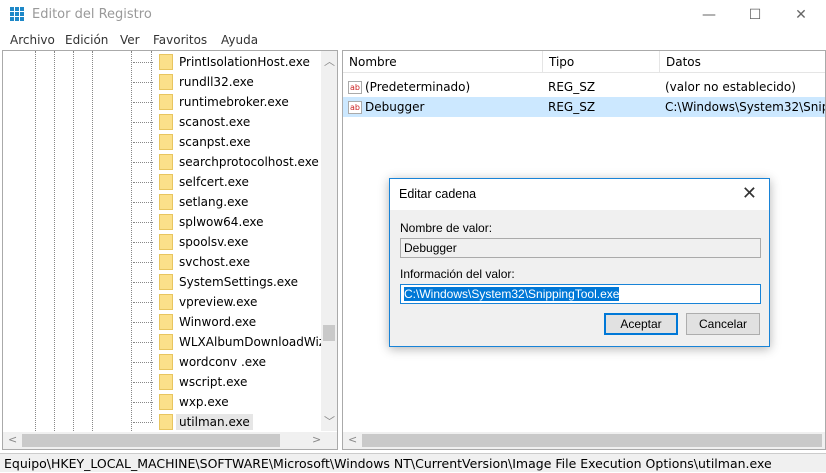 Image resolution: width=826 pixels, height=473 pixels. What do you see at coordinates (218, 322) in the screenshot?
I see `tree-item-label: Winword.exe` at bounding box center [218, 322].